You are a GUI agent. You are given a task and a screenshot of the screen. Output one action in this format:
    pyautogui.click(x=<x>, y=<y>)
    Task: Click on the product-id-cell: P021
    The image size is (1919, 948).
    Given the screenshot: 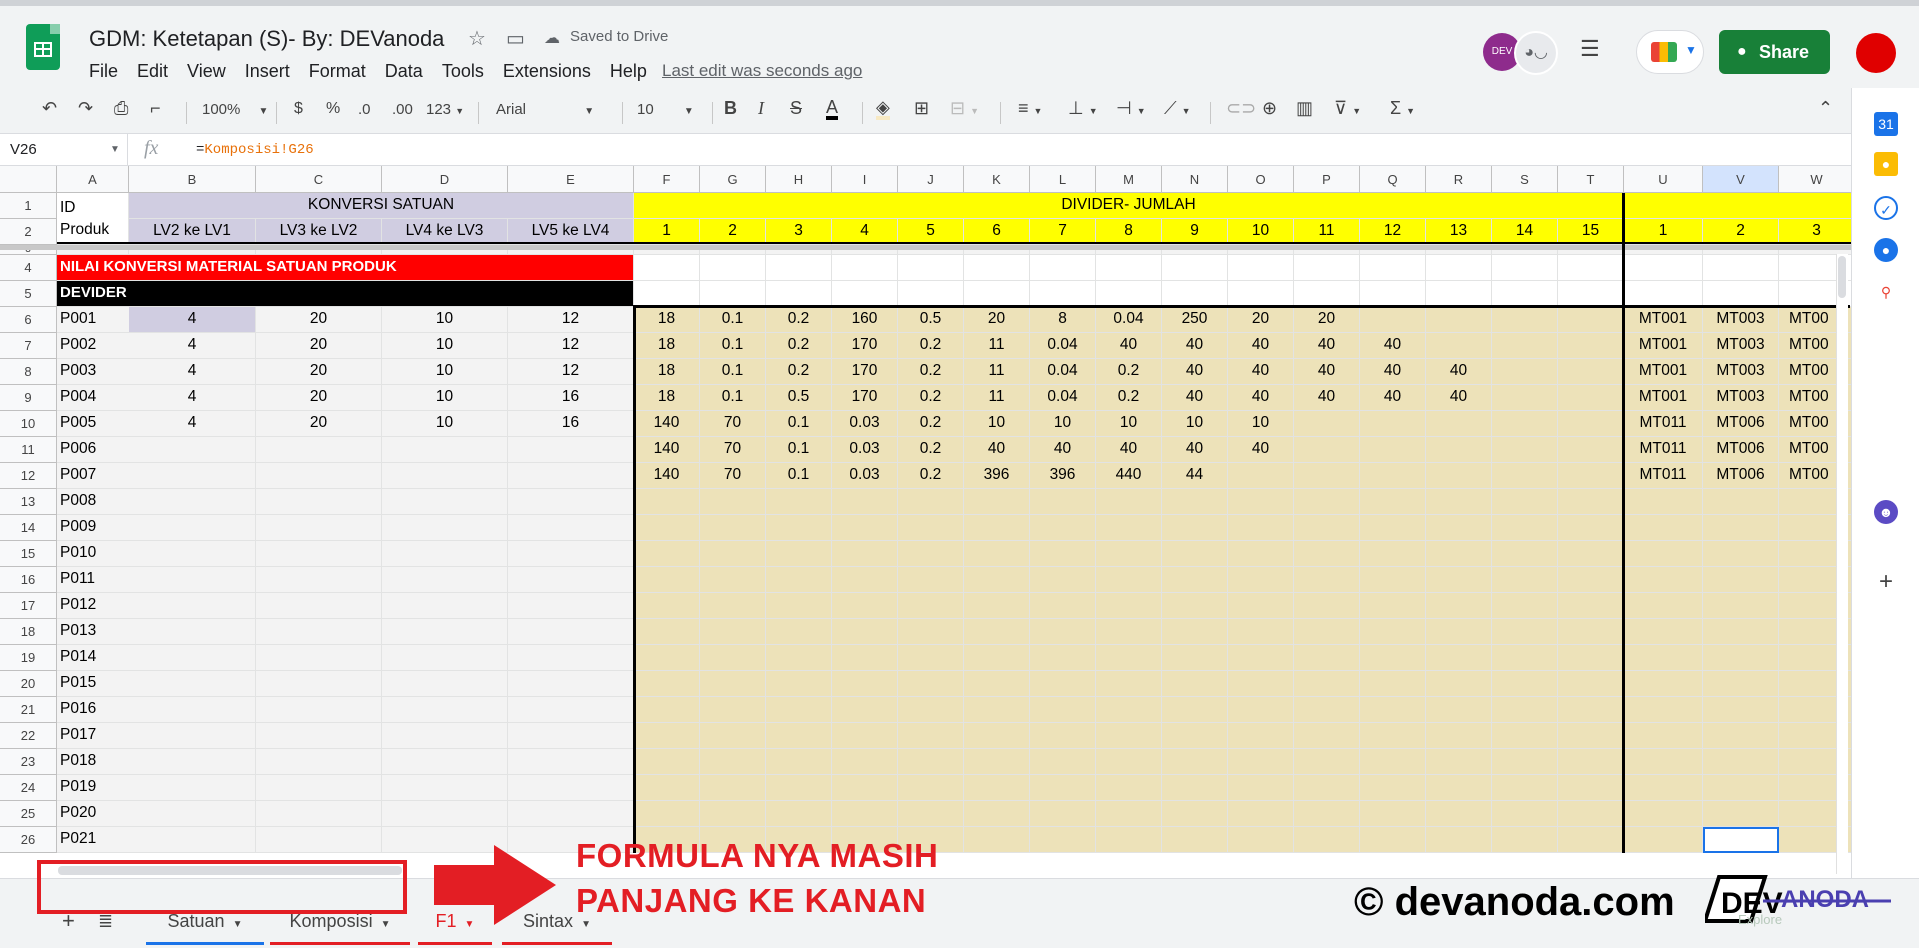 What is the action you would take?
    pyautogui.click(x=93, y=840)
    